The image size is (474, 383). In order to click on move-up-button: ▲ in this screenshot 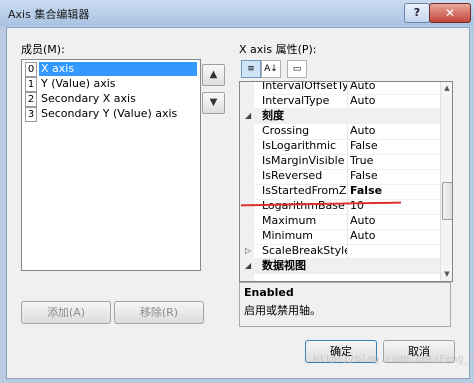, I will do `click(213, 75)`.